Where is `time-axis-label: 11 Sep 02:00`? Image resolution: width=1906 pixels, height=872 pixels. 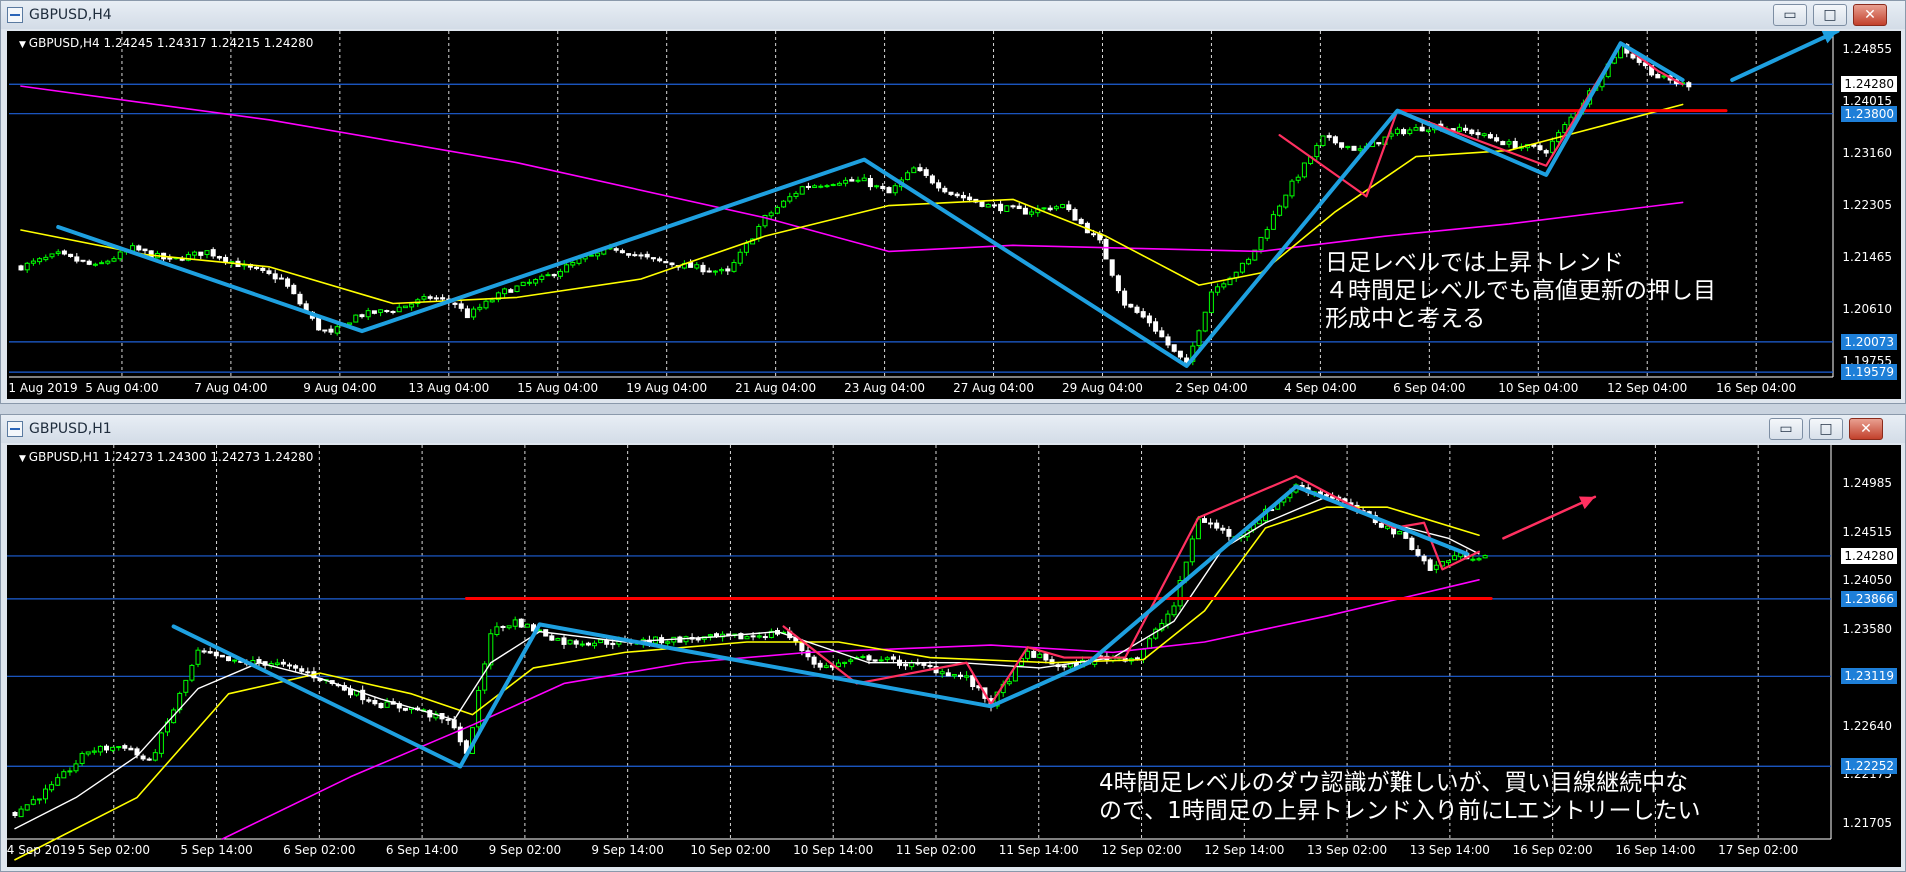
time-axis-label: 11 Sep 02:00 is located at coordinates (936, 850).